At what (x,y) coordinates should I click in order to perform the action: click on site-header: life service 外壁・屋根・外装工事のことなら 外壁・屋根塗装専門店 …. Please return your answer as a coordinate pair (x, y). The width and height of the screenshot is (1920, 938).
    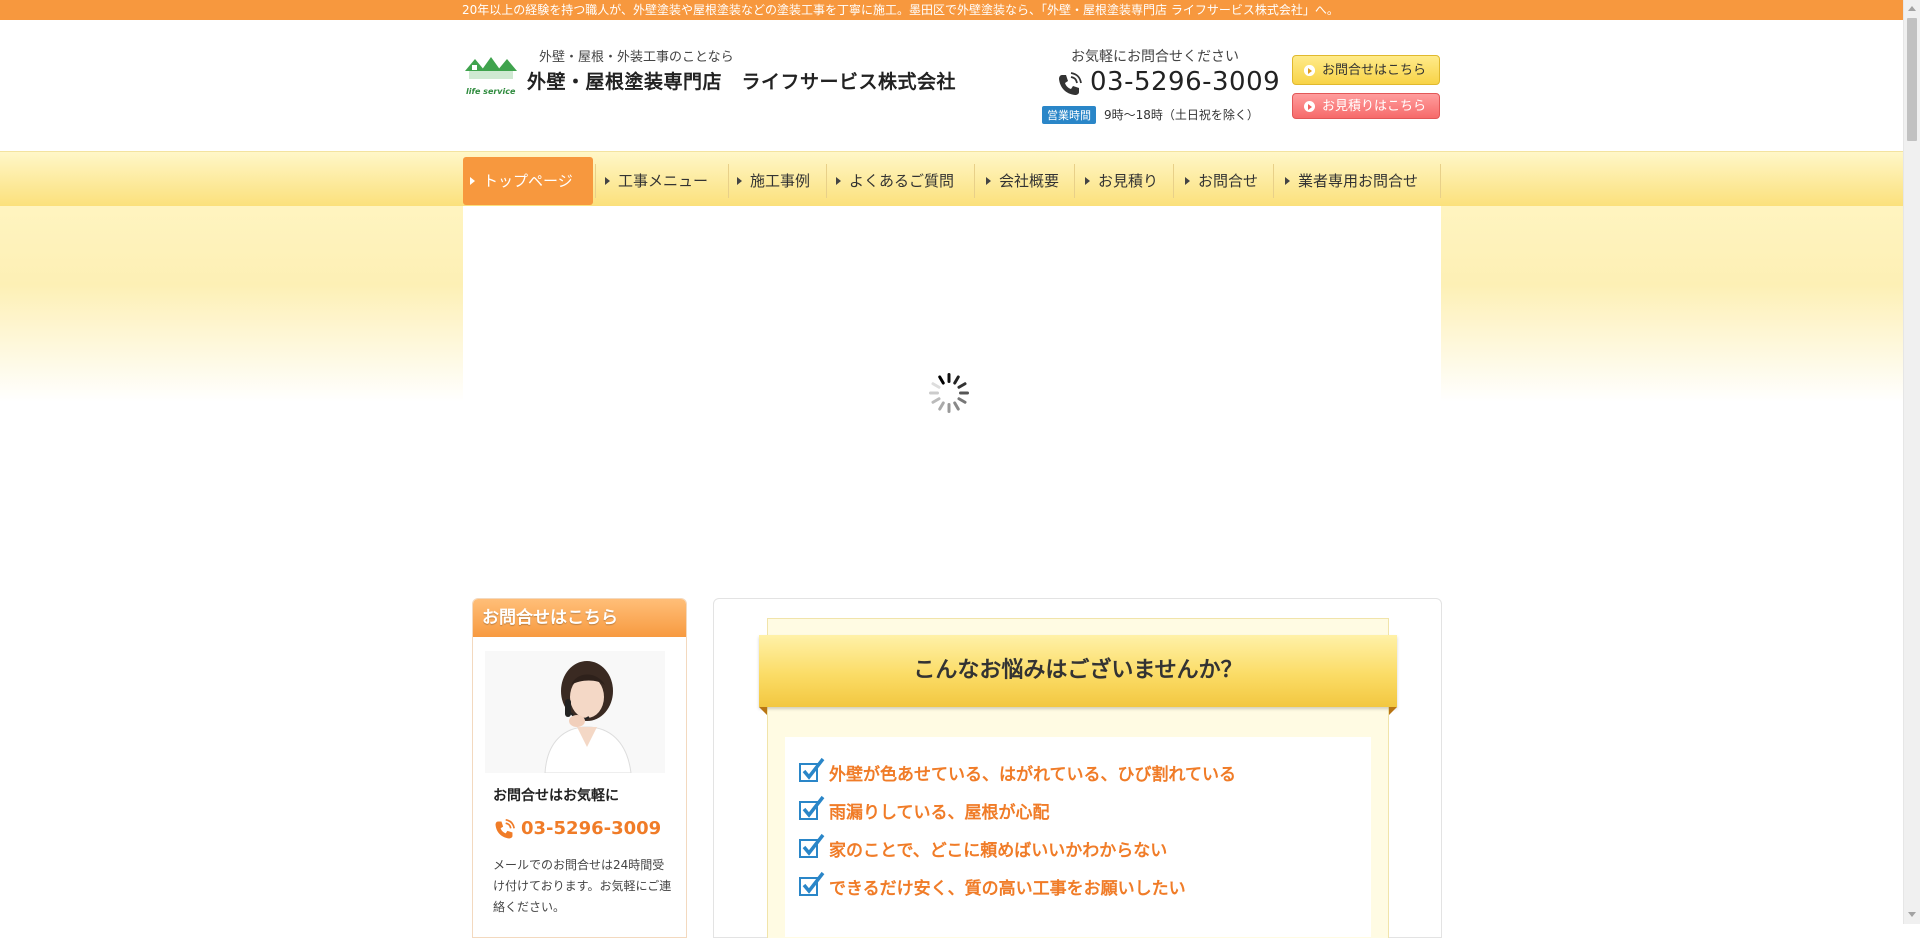
    Looking at the image, I should click on (951, 85).